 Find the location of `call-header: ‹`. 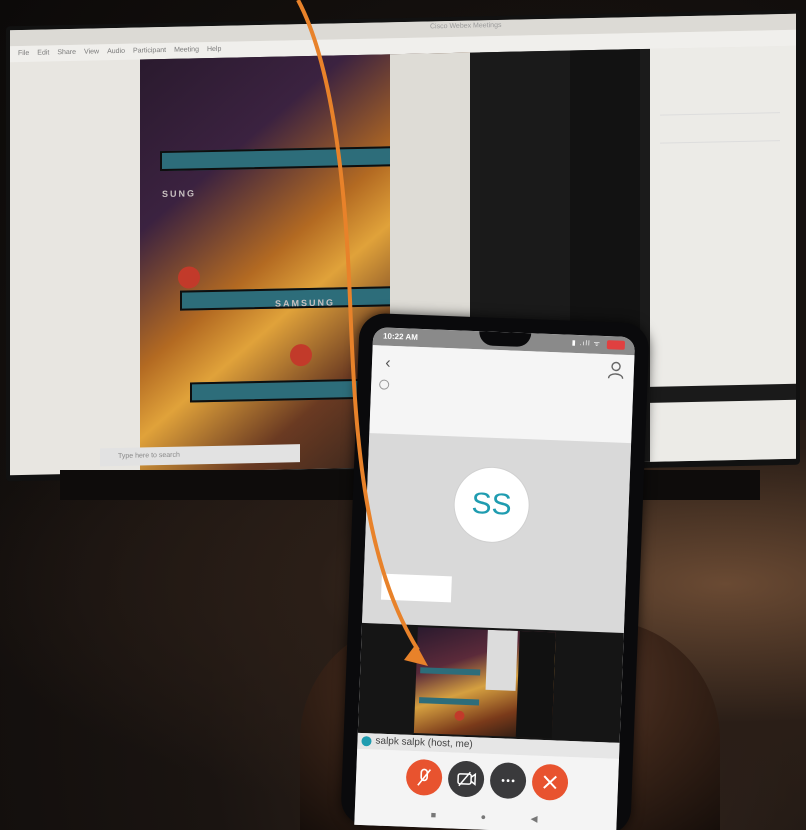

call-header: ‹ is located at coordinates (502, 394).